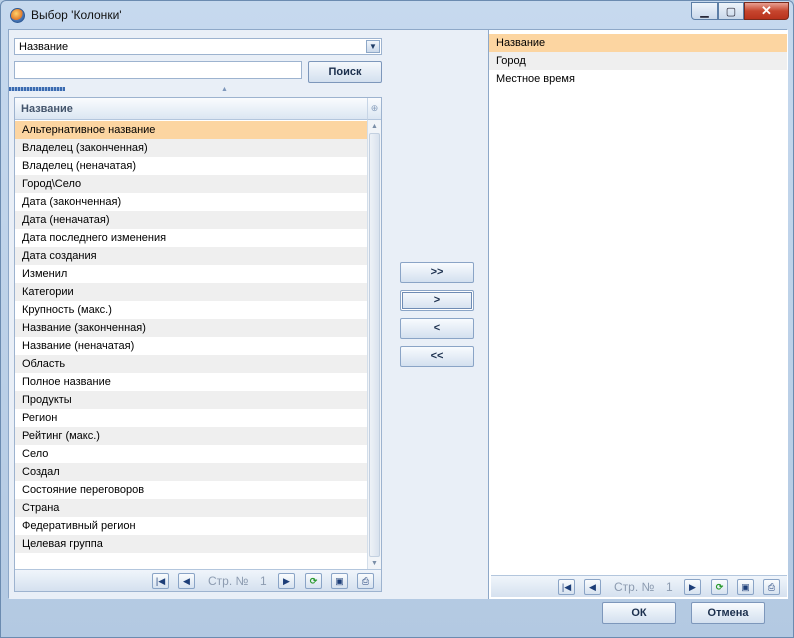  Describe the element at coordinates (191, 364) in the screenshot. I see `table-row: Область` at that location.